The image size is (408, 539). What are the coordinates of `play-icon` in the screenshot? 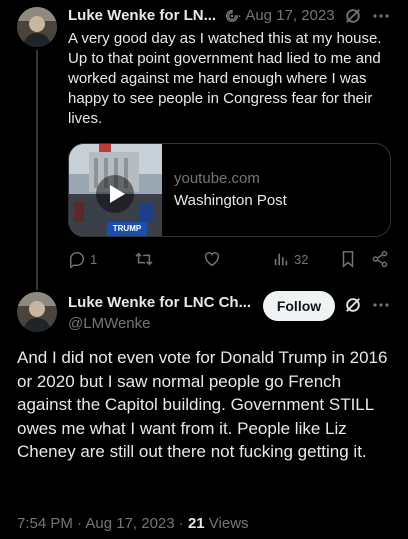 It's located at (115, 194).